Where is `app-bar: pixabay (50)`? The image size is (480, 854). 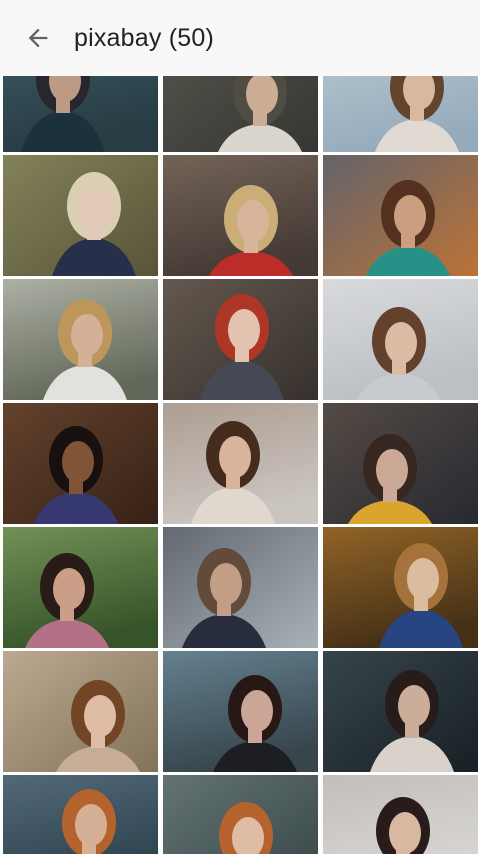
app-bar: pixabay (50) is located at coordinates (240, 38).